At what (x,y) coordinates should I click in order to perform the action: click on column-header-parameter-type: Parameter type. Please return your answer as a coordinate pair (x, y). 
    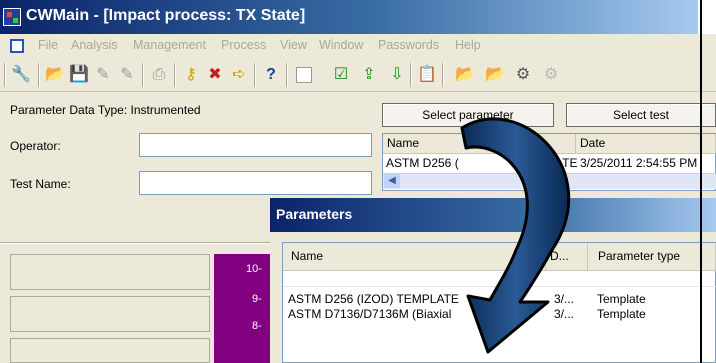
    Looking at the image, I should click on (652, 257).